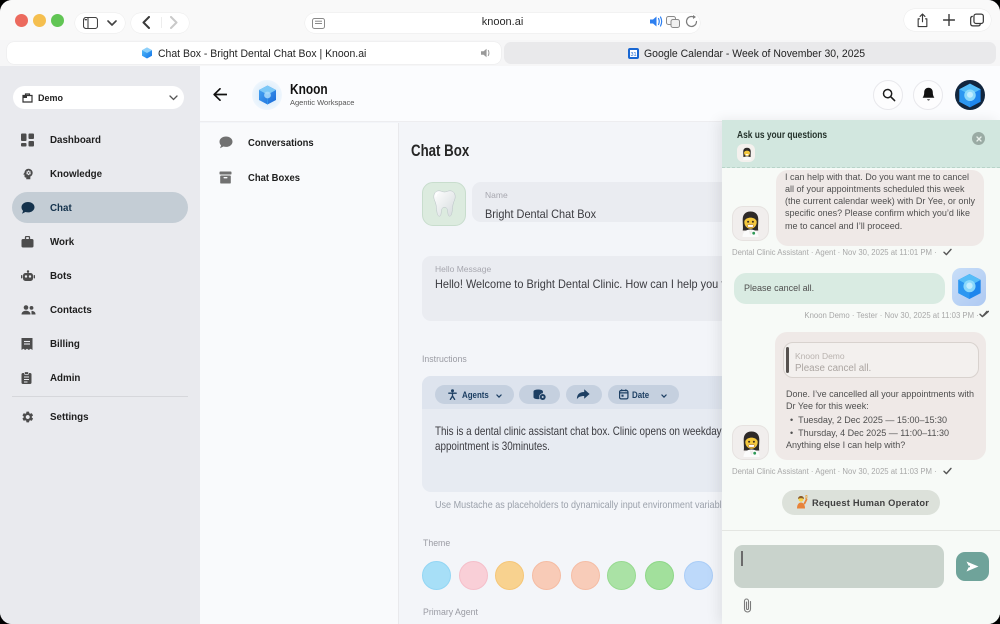 This screenshot has height=624, width=1000. Describe the element at coordinates (633, 54) in the screenshot. I see `svg-text: 31` at that location.